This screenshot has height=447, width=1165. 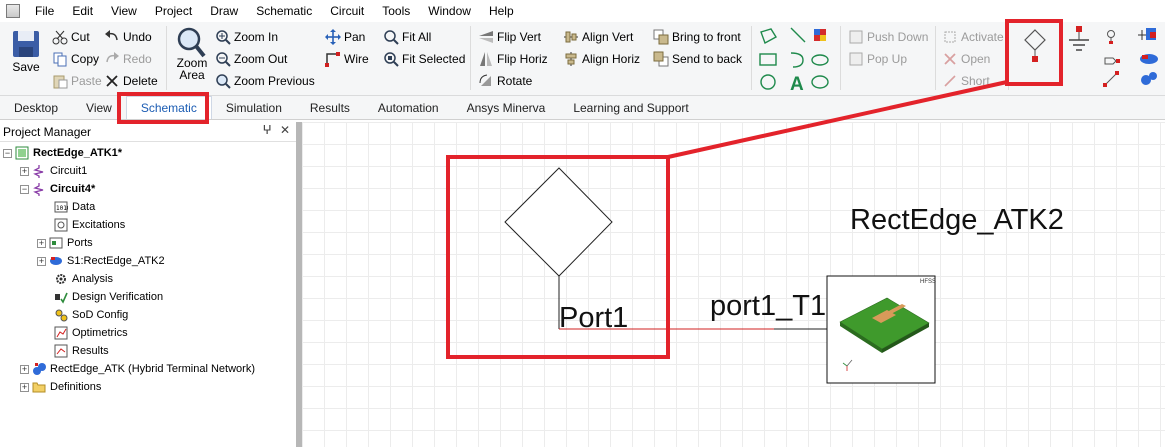 I want to click on copy-button: Copy, so click(x=75, y=59).